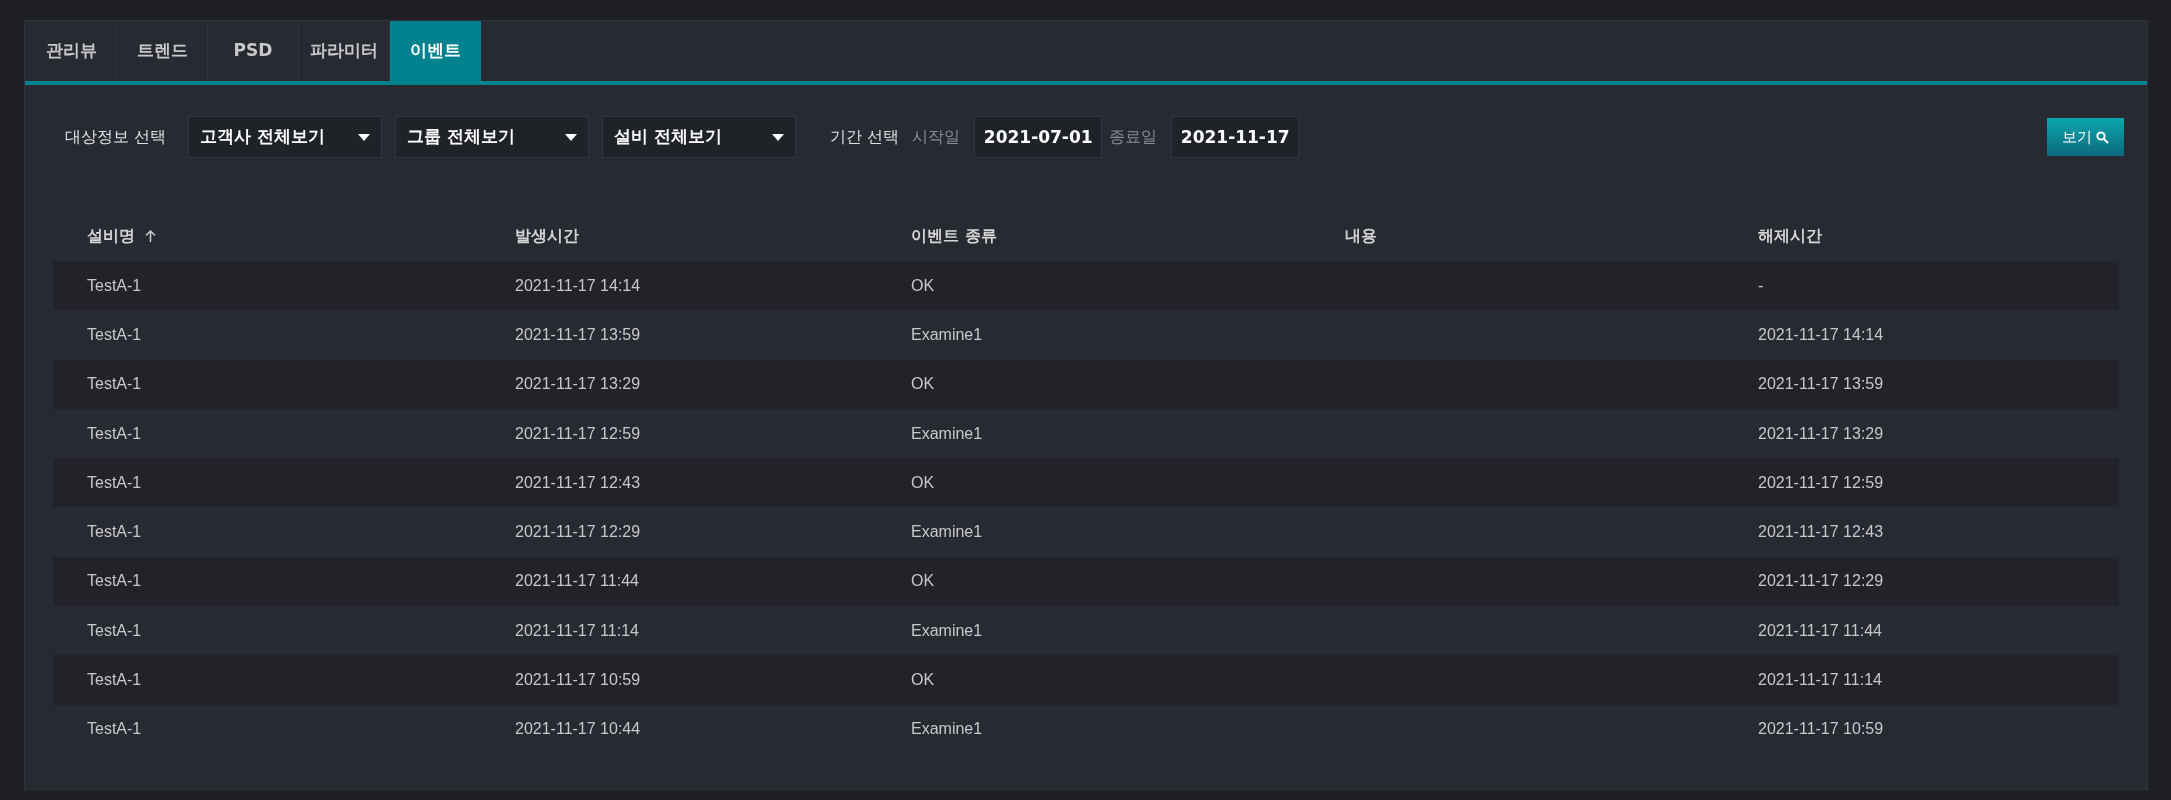  What do you see at coordinates (435, 51) in the screenshot?
I see `tab: 이벤트` at bounding box center [435, 51].